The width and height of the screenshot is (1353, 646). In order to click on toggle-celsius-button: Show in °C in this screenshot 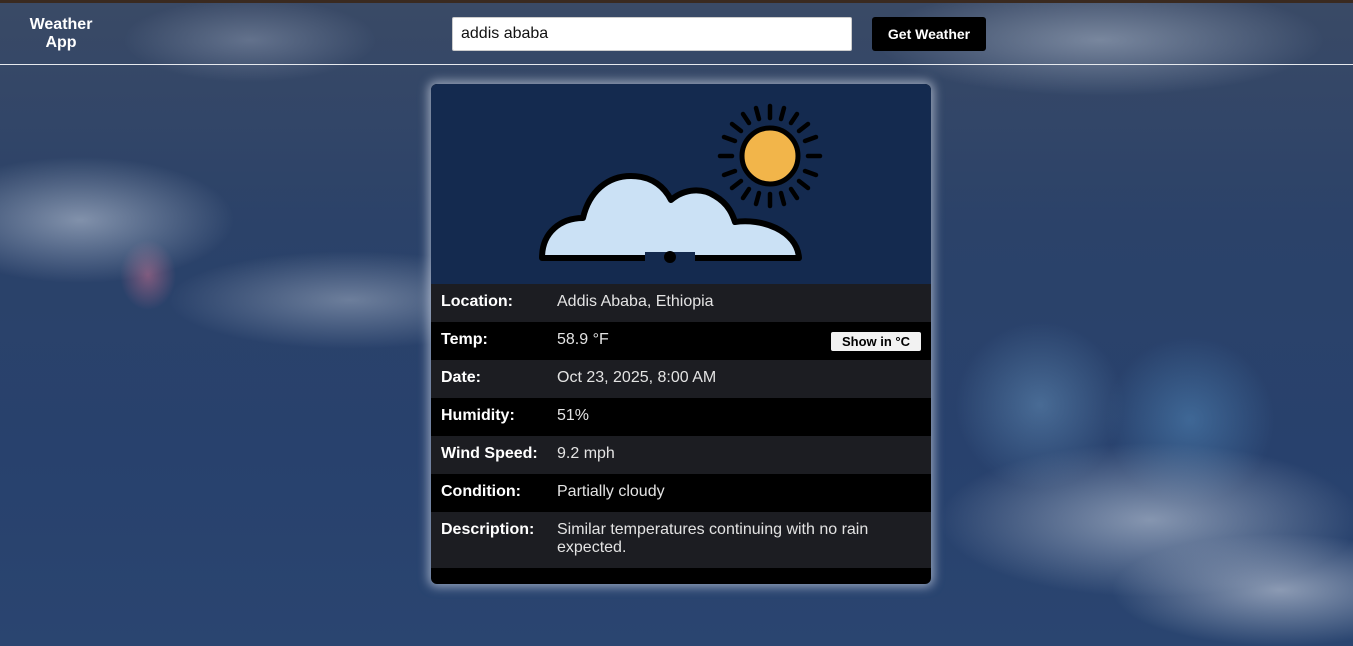, I will do `click(876, 341)`.